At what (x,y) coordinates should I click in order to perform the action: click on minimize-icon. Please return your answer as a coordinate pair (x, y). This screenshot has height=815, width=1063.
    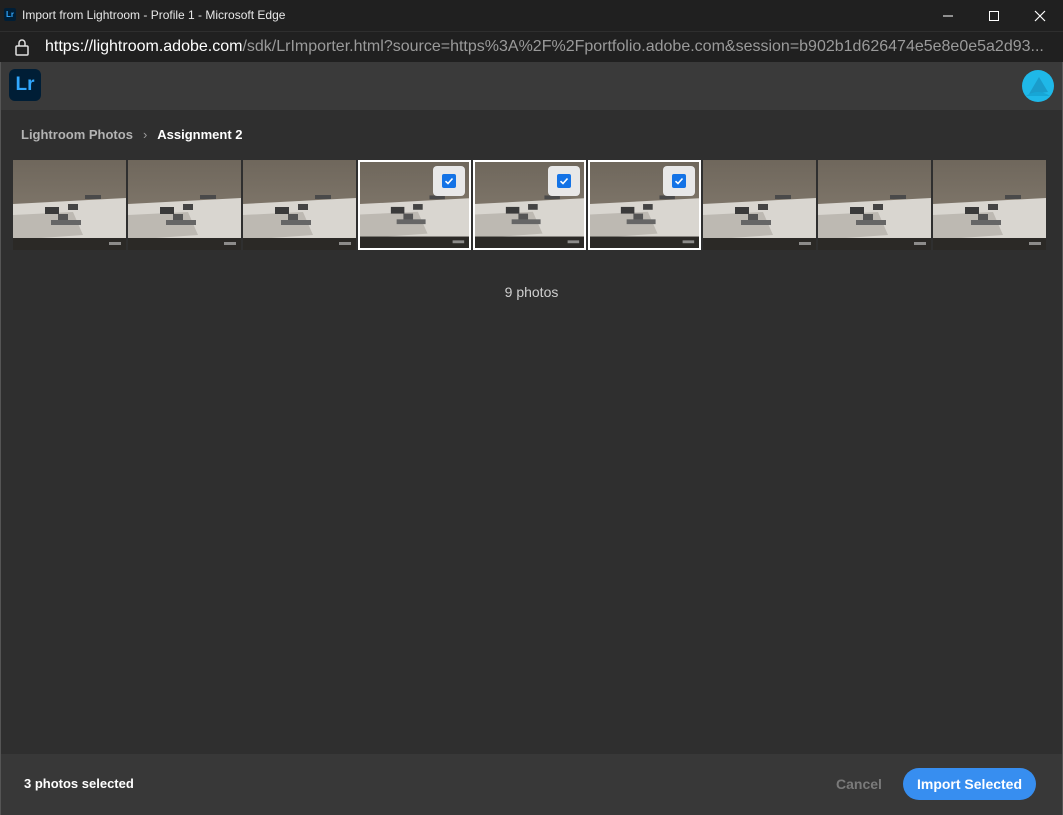
    Looking at the image, I should click on (948, 15).